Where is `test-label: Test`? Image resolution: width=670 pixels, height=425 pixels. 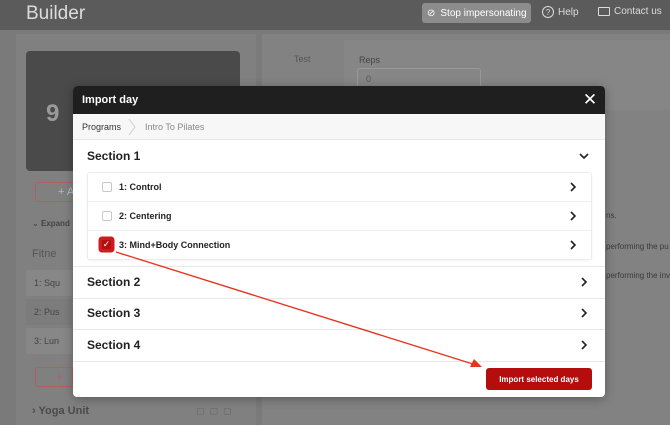 test-label: Test is located at coordinates (302, 59).